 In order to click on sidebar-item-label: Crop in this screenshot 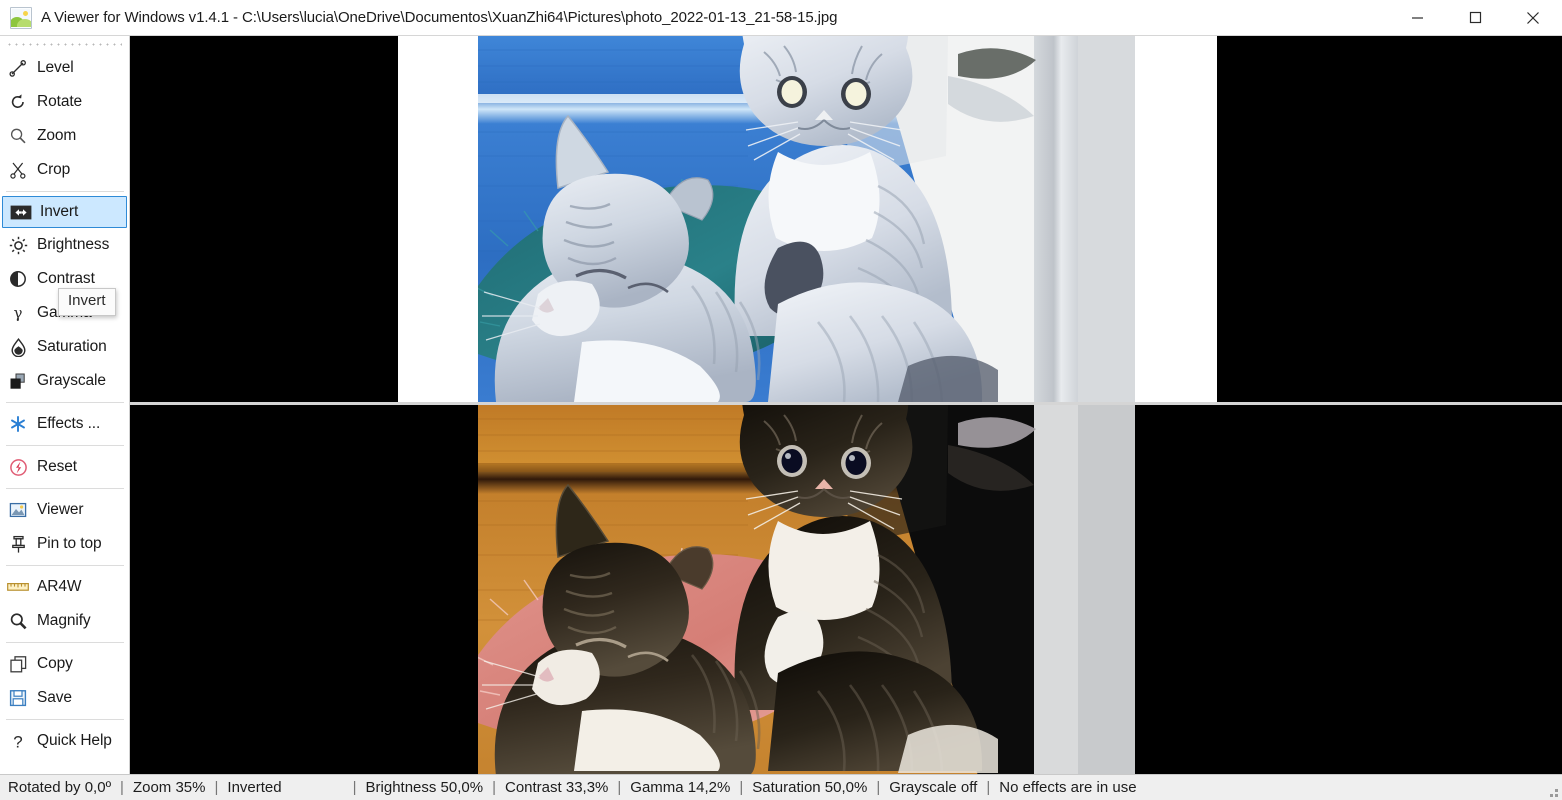, I will do `click(54, 170)`.